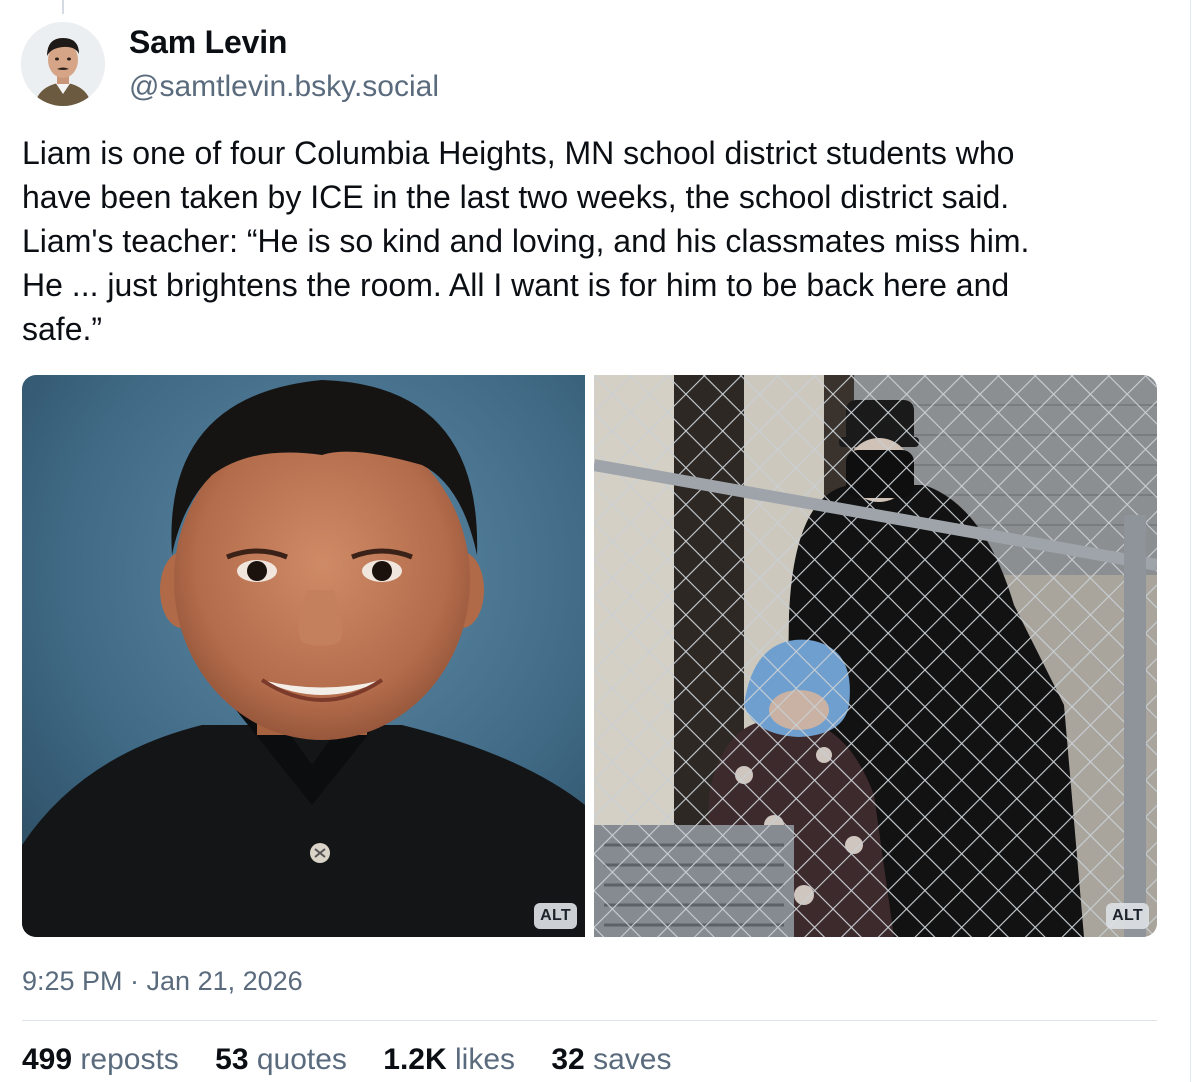 The image size is (1198, 1082). Describe the element at coordinates (1190, 541) in the screenshot. I see `card-border` at that location.